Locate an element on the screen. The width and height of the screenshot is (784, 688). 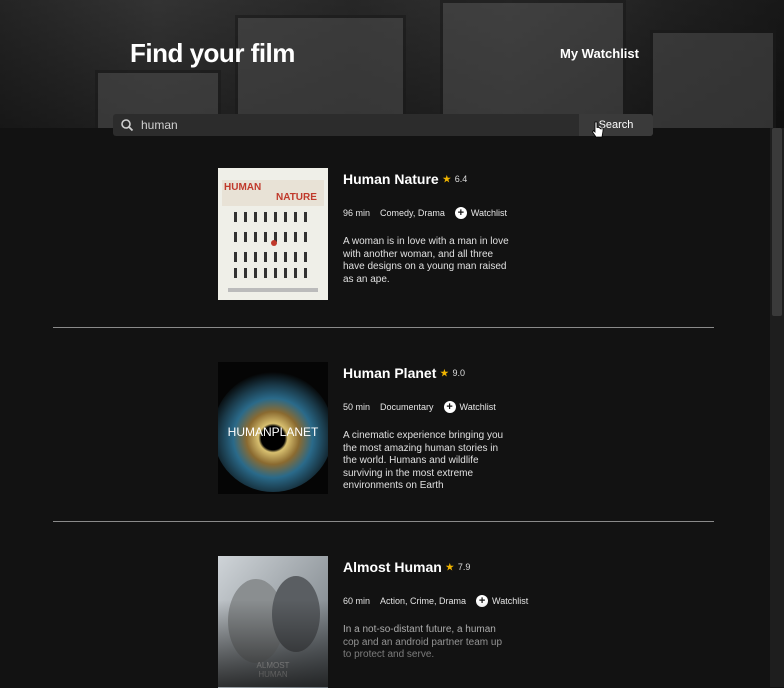
scrollbar-thumb is located at coordinates (777, 222).